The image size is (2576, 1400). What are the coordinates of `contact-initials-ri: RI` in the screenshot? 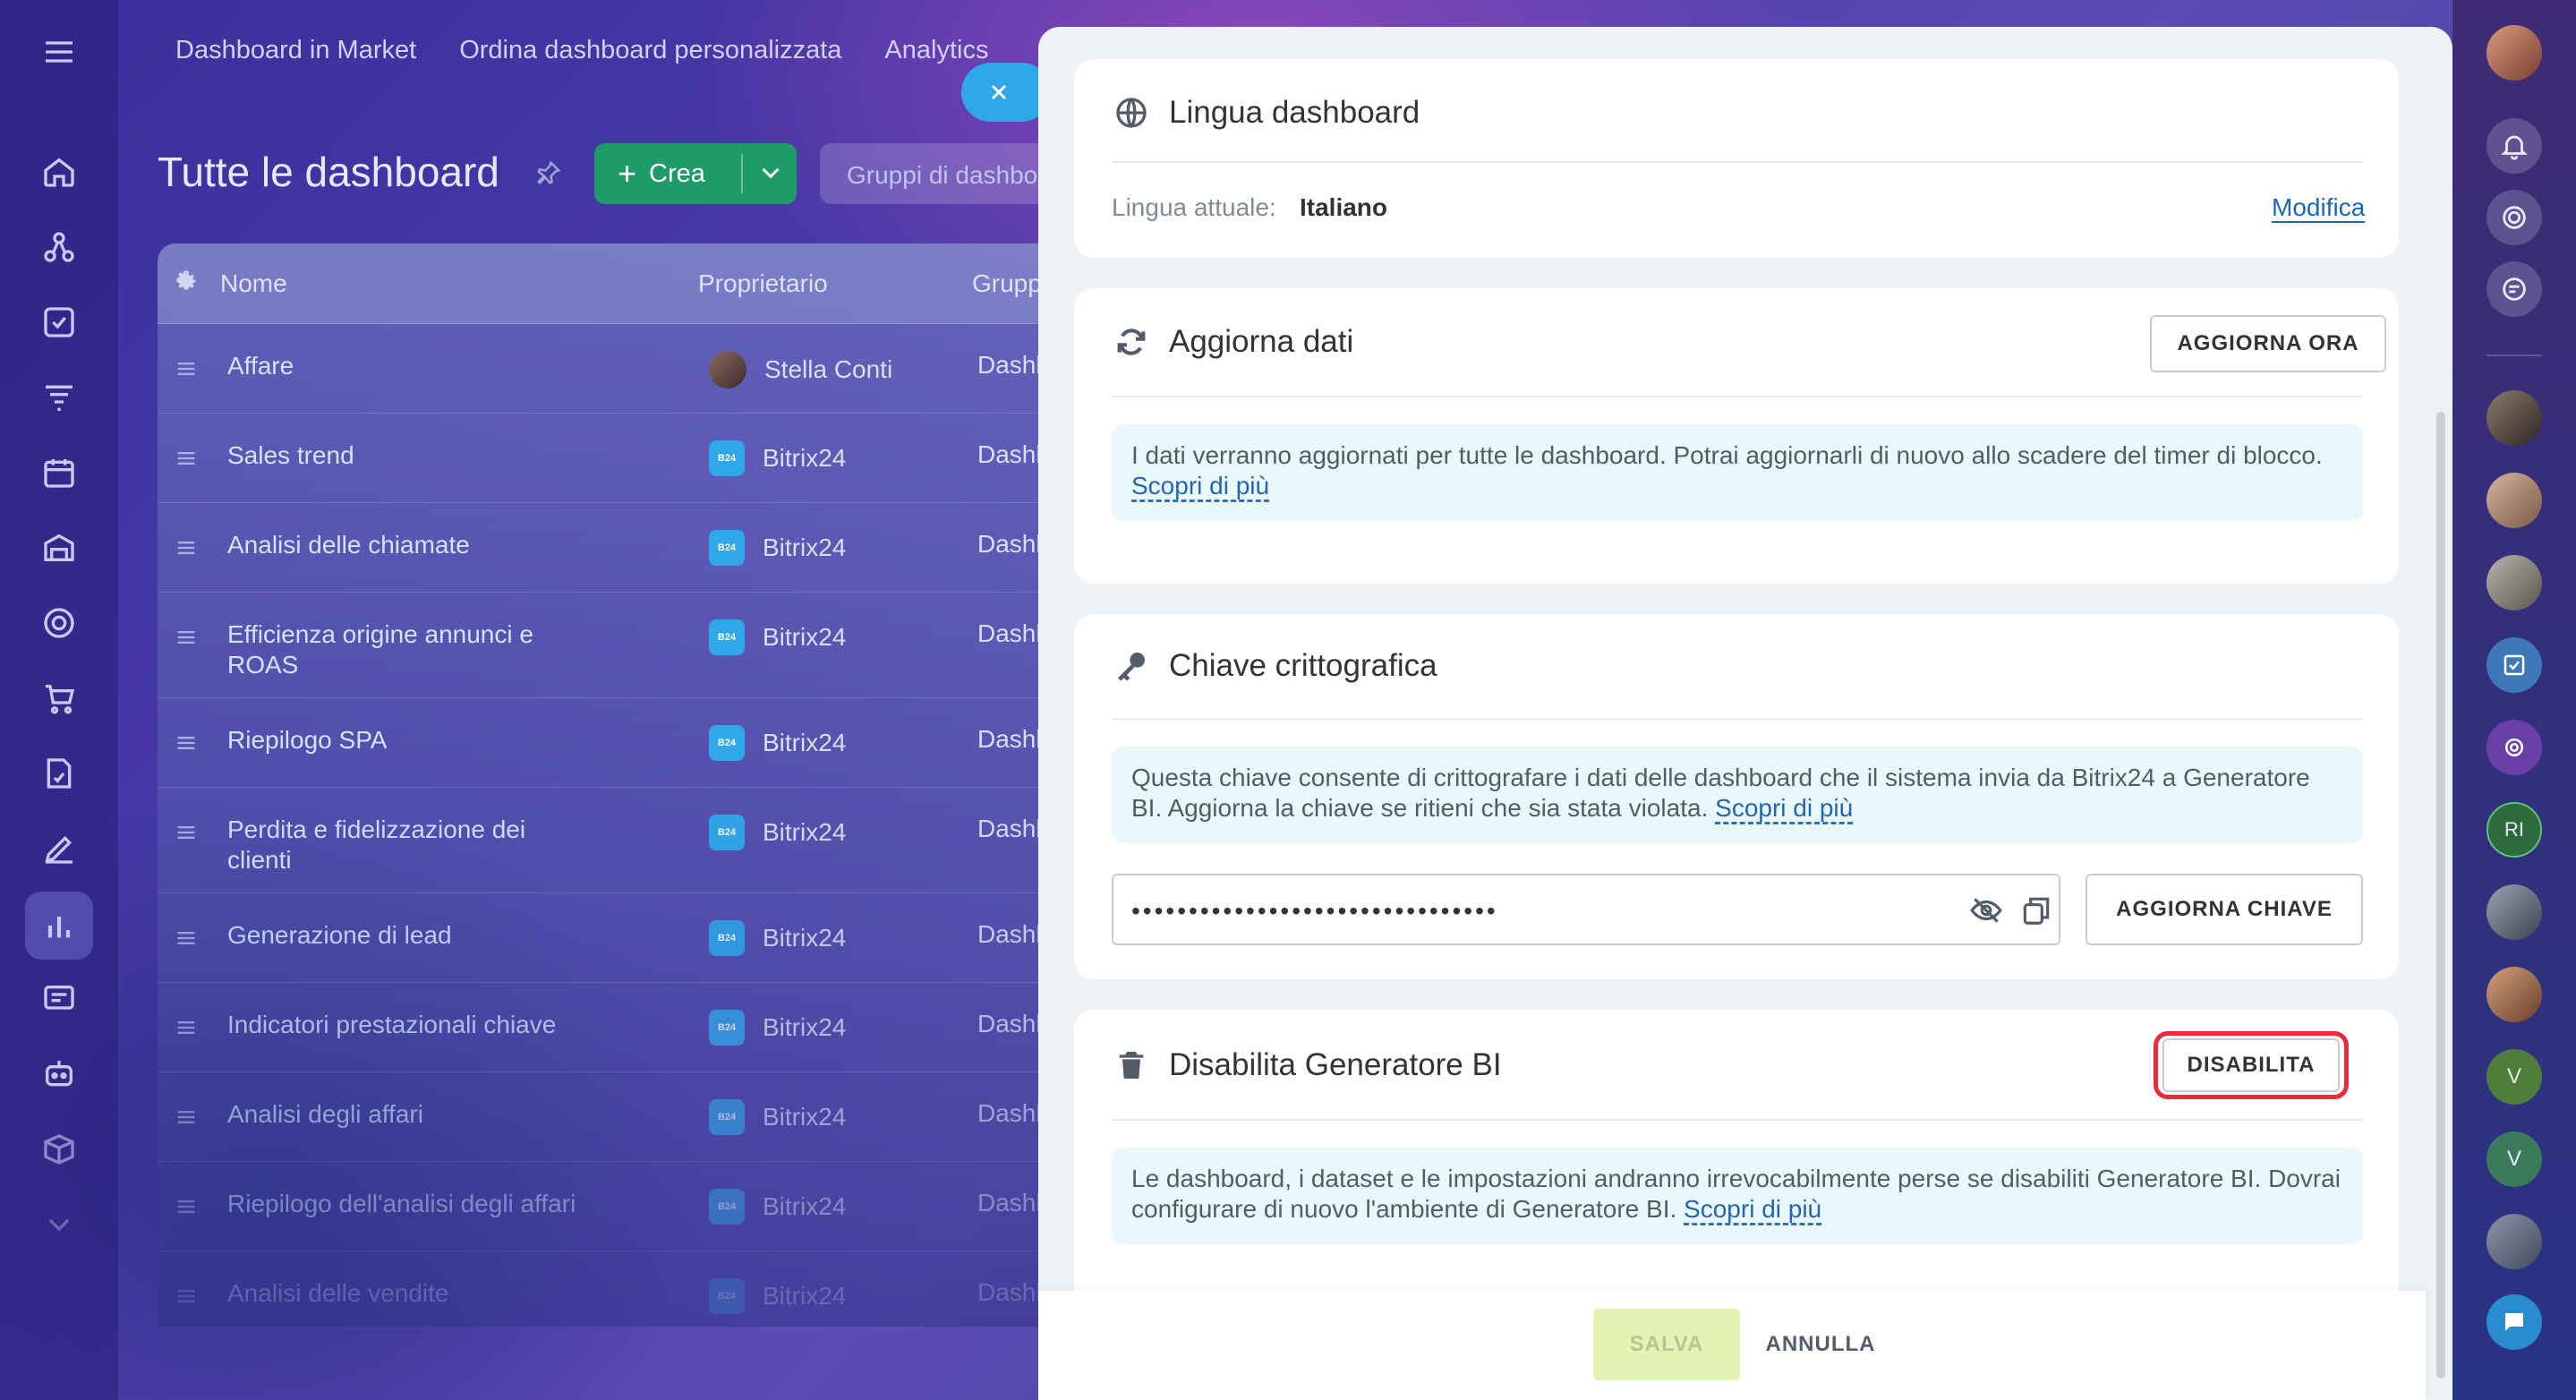 It's located at (2514, 830).